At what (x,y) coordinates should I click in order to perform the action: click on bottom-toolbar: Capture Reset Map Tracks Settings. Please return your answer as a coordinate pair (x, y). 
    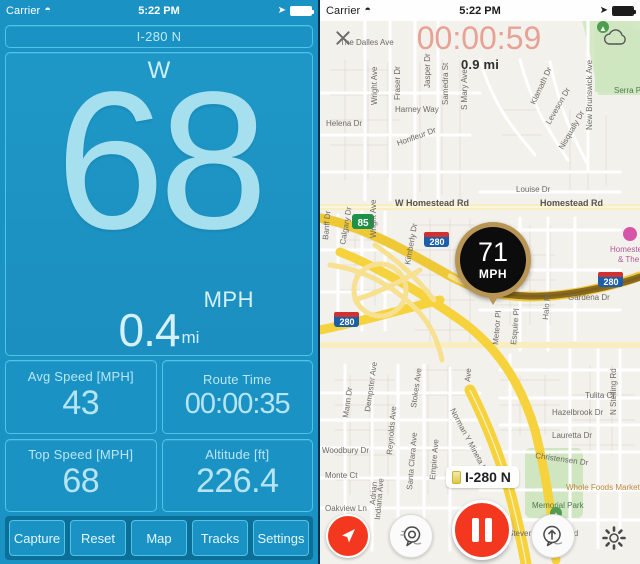
    Looking at the image, I should click on (159, 538).